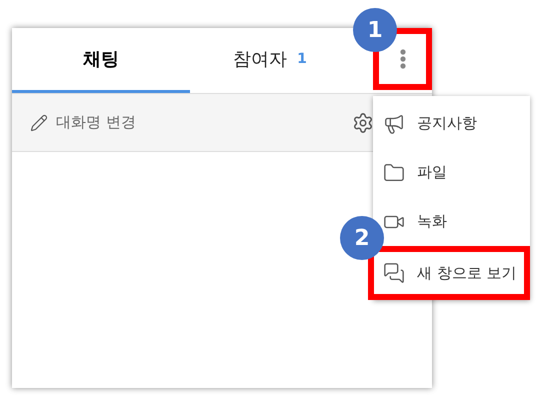 Image resolution: width=541 pixels, height=404 pixels. Describe the element at coordinates (375, 30) in the screenshot. I see `step-badge: 1` at that location.